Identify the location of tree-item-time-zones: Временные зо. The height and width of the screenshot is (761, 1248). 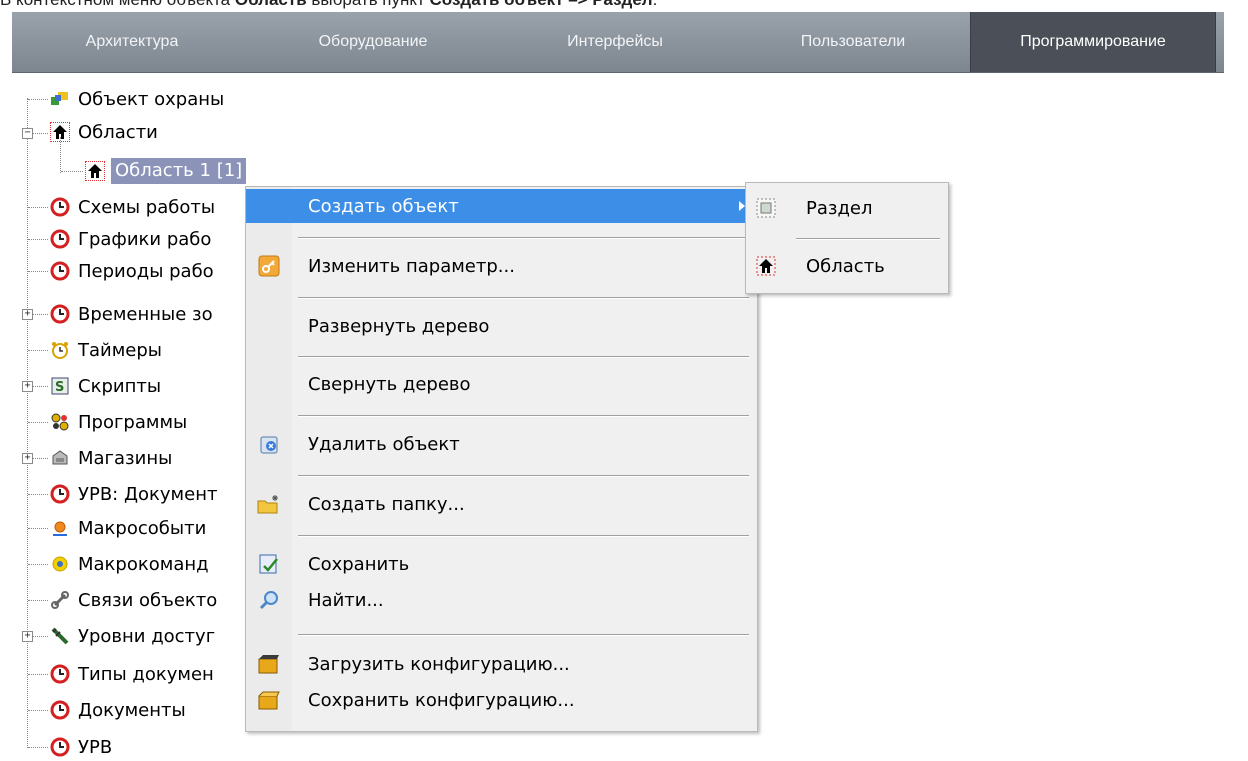
(131, 314).